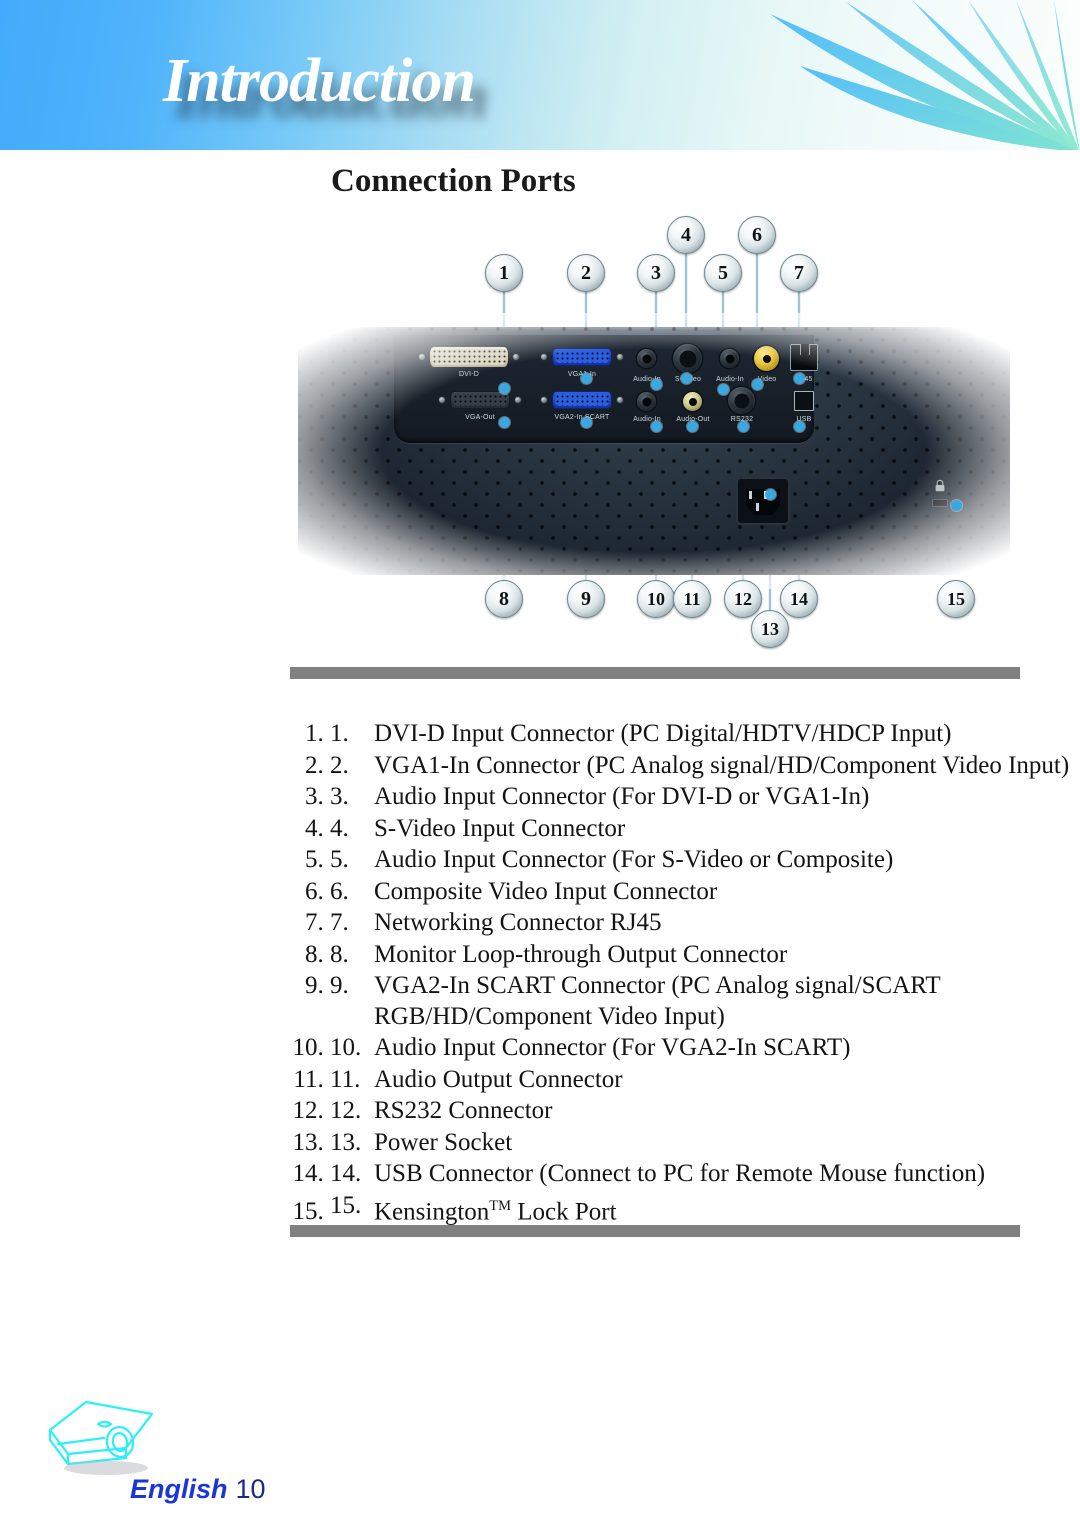 The height and width of the screenshot is (1532, 1080). What do you see at coordinates (692, 401) in the screenshot?
I see `port-audio-out` at bounding box center [692, 401].